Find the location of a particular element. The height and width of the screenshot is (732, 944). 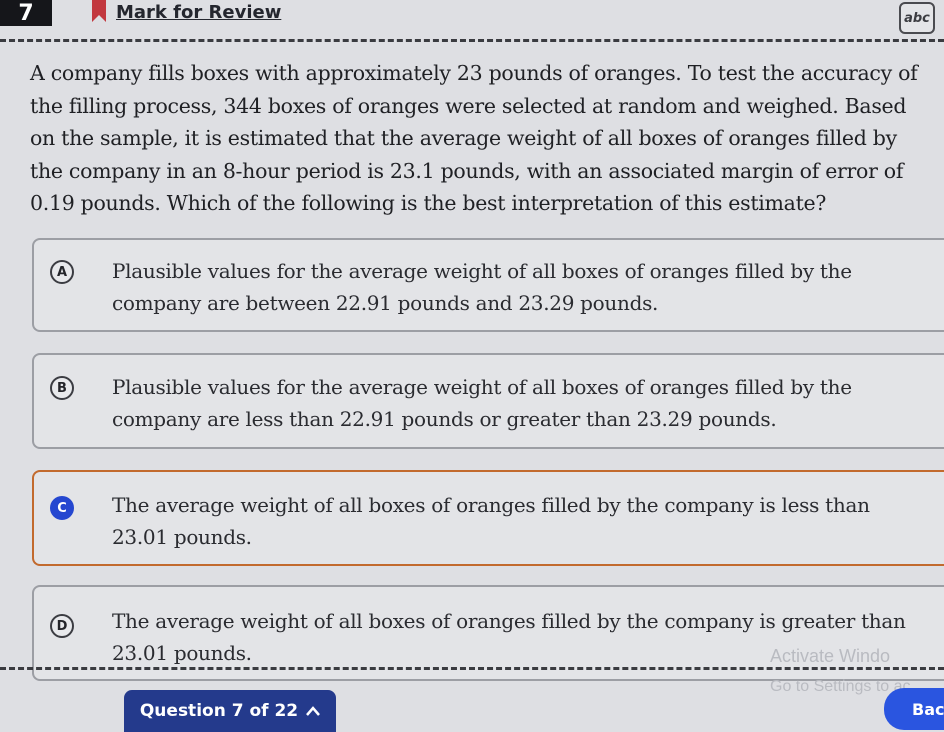

question-navigator-button: Question 7 of 22 is located at coordinates (230, 711).